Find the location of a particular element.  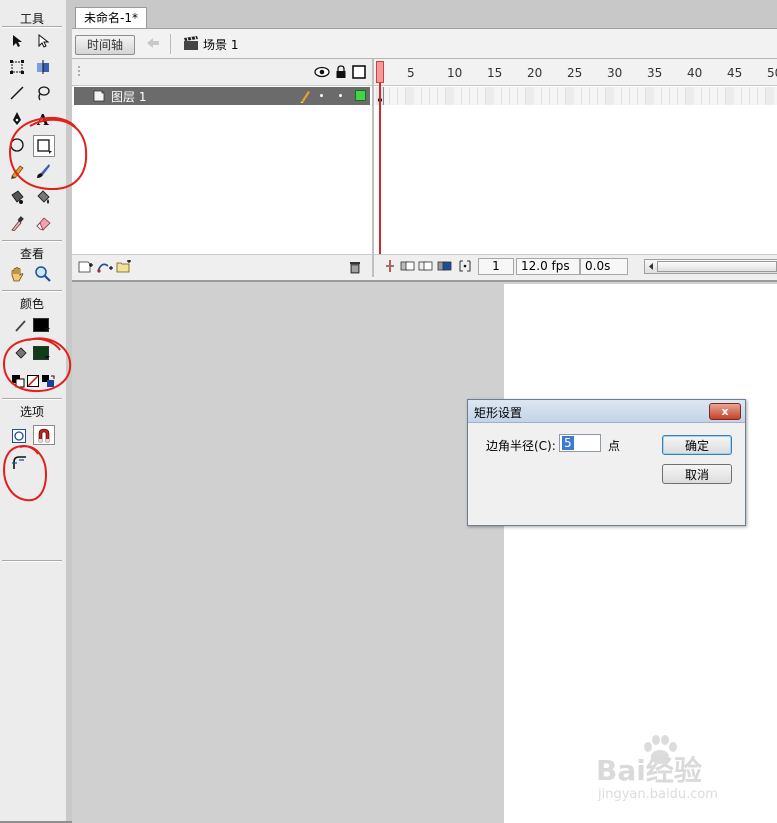

selection-tool-icon is located at coordinates (17, 41).